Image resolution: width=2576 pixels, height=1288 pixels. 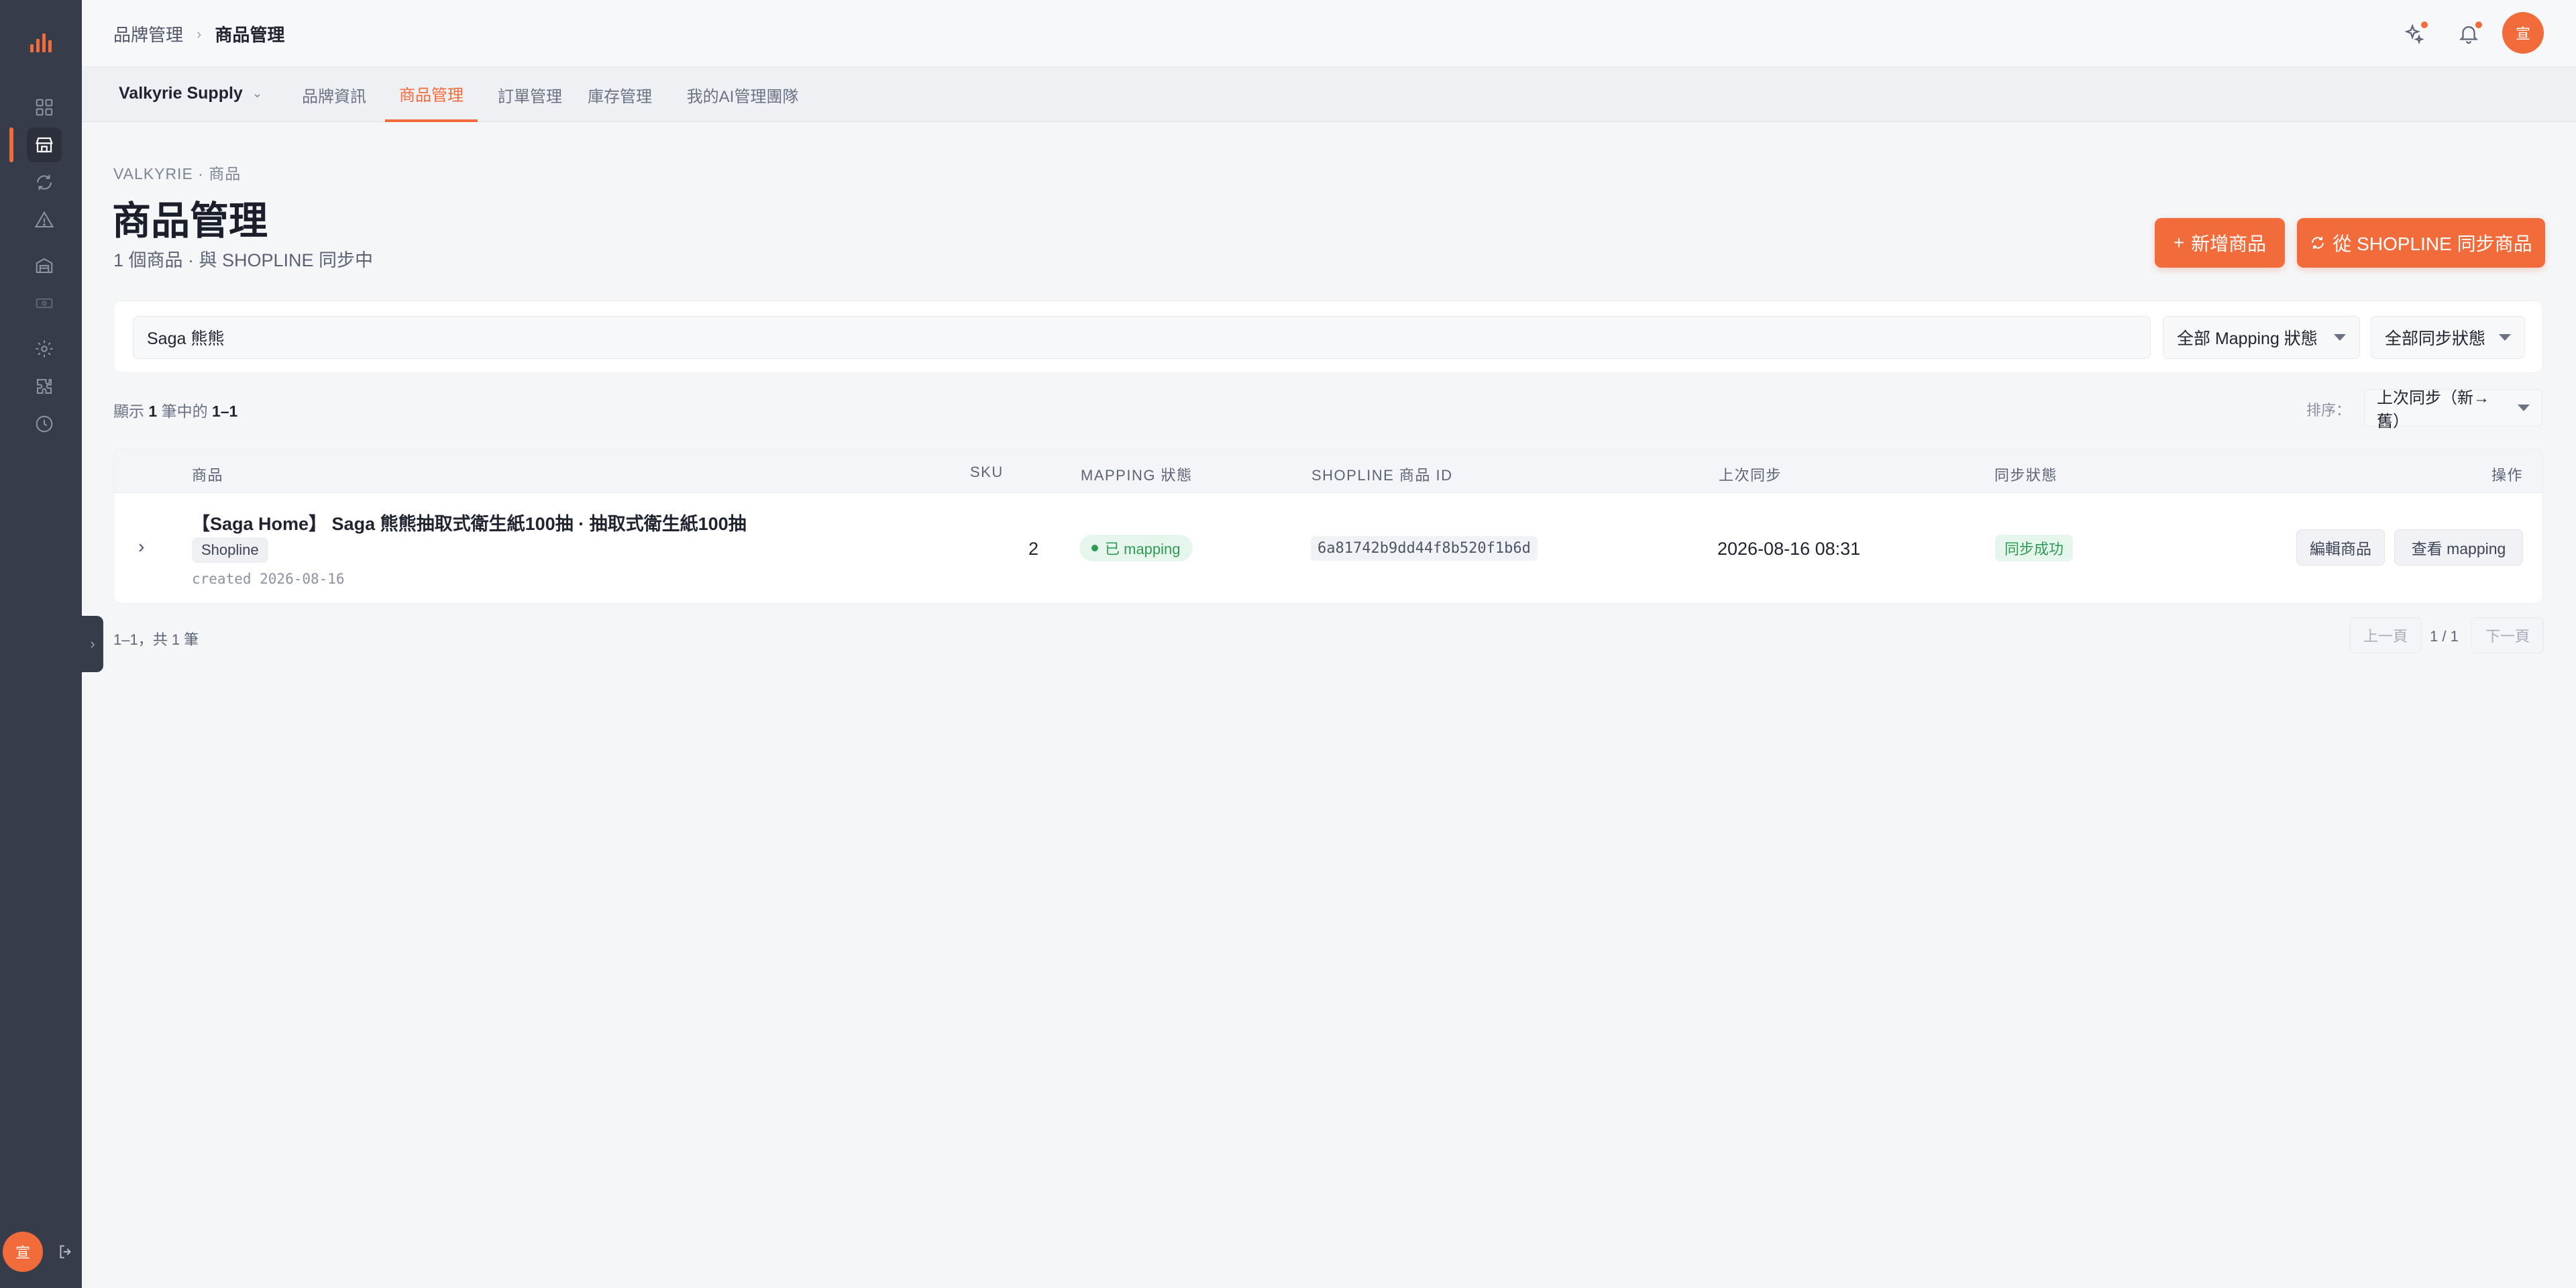 What do you see at coordinates (128, 411) in the screenshot?
I see `summary-prefix: 顯示` at bounding box center [128, 411].